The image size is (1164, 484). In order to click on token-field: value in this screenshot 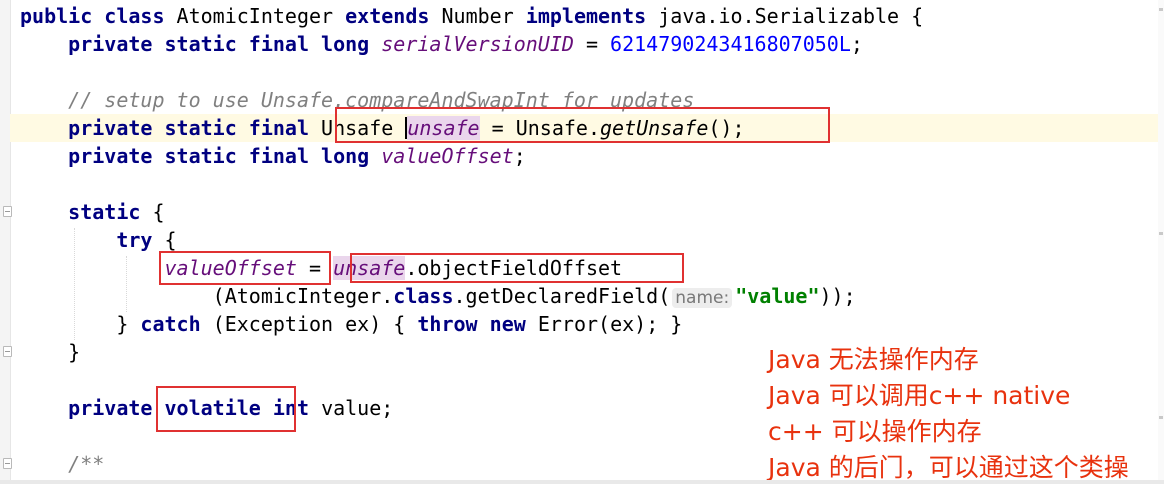, I will do `click(351, 408)`.